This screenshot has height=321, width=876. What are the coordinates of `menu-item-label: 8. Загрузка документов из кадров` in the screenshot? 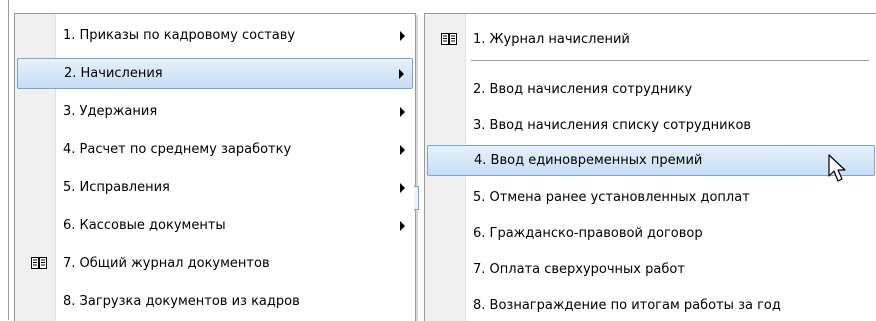 It's located at (181, 301).